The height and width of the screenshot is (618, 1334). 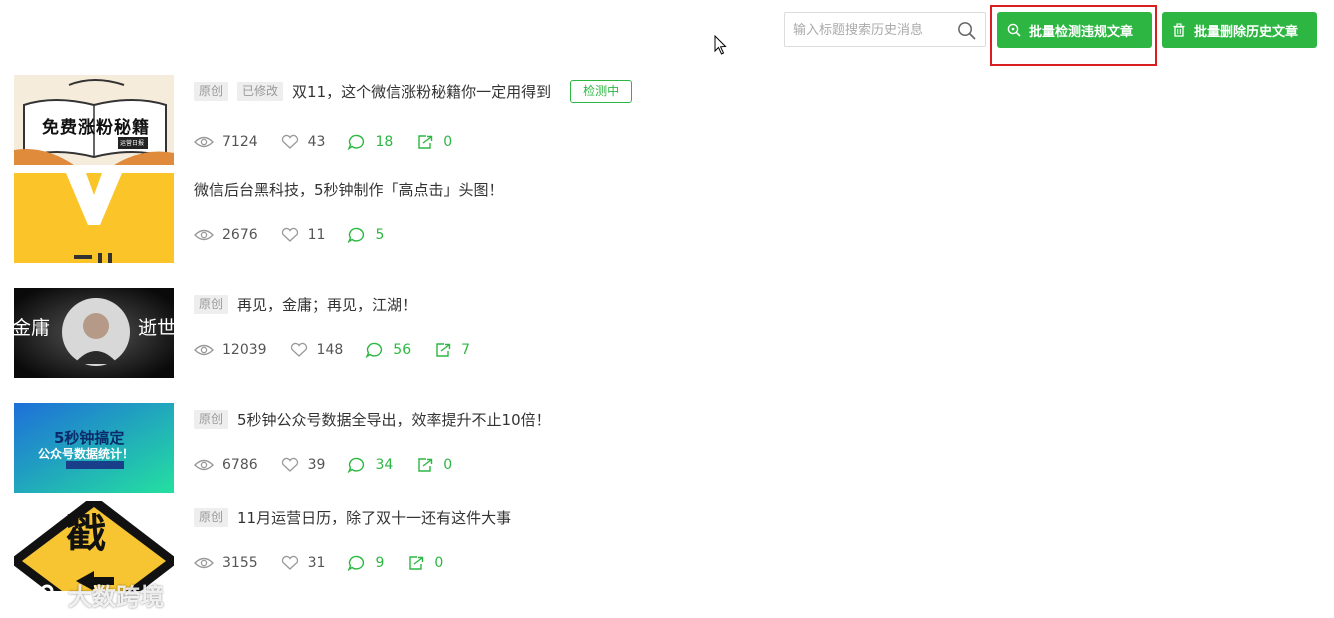 I want to click on article-thumbnail, so click(x=94, y=218).